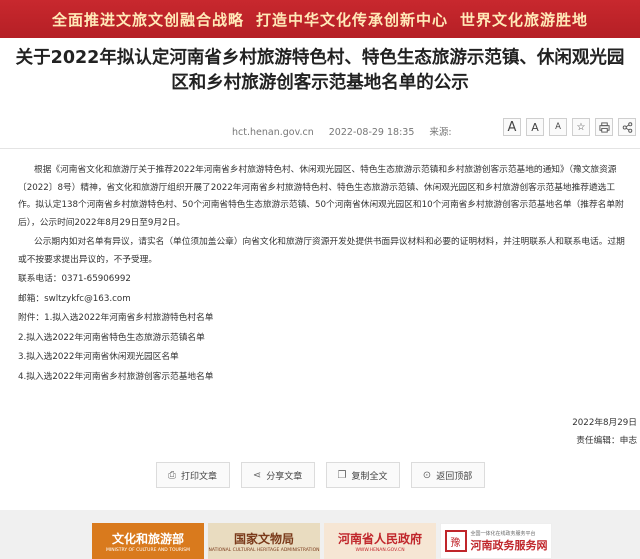 This screenshot has width=640, height=559. What do you see at coordinates (147, 19) in the screenshot?
I see `banner-segment-1: 全面推进文旅文创融合战略` at bounding box center [147, 19].